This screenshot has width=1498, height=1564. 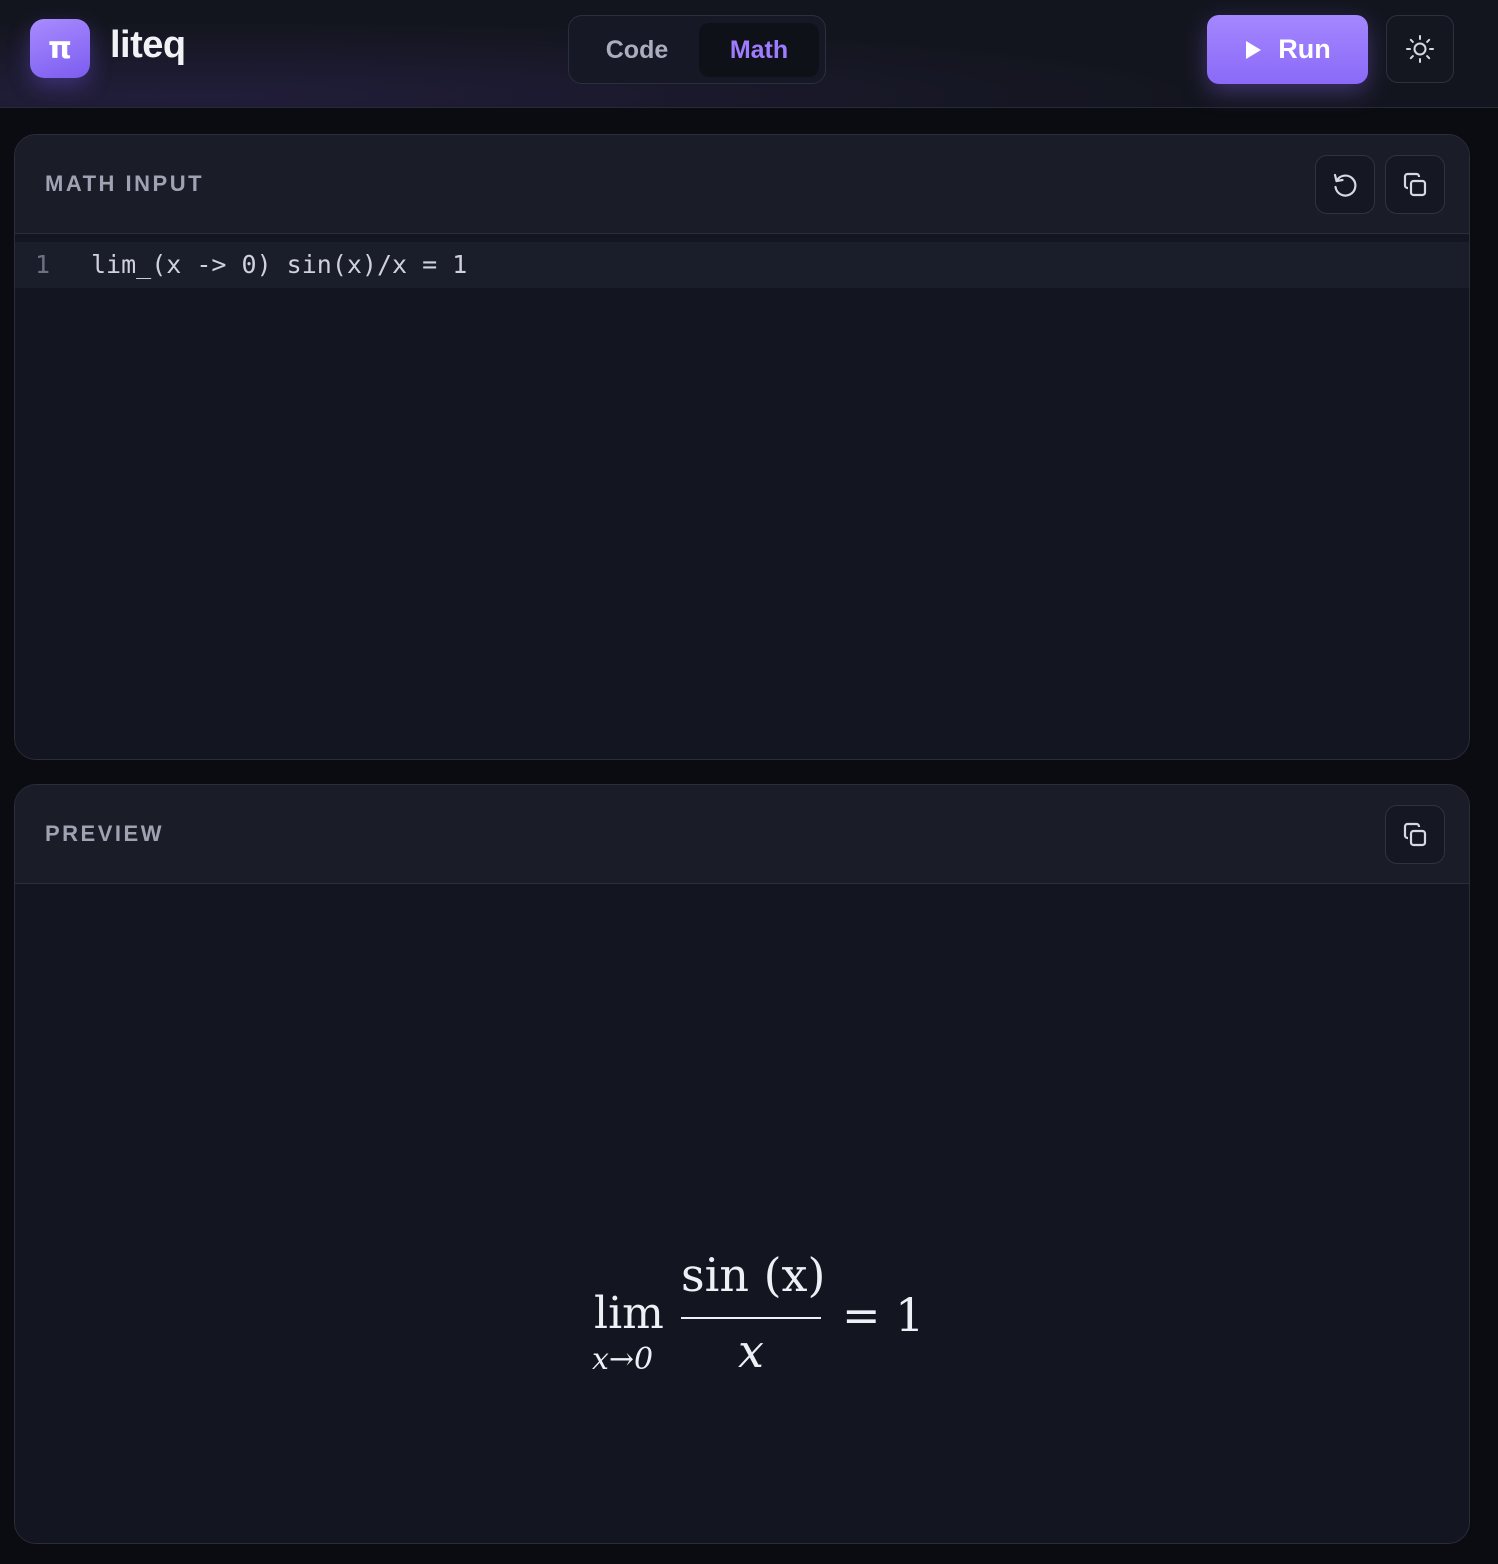 What do you see at coordinates (148, 45) in the screenshot?
I see `app-name: liteq` at bounding box center [148, 45].